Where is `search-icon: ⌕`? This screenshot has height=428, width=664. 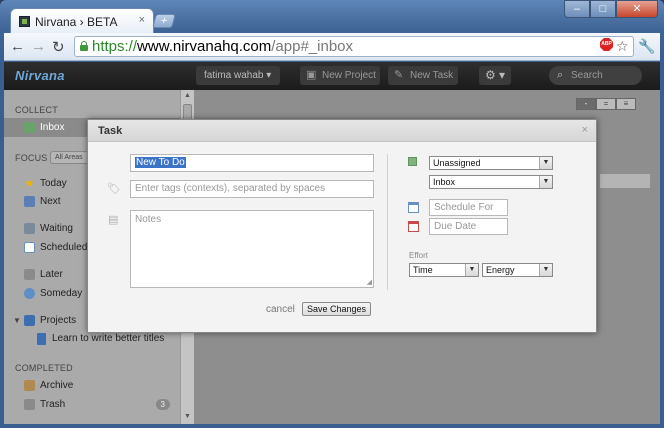
search-icon: ⌕ is located at coordinates (560, 75).